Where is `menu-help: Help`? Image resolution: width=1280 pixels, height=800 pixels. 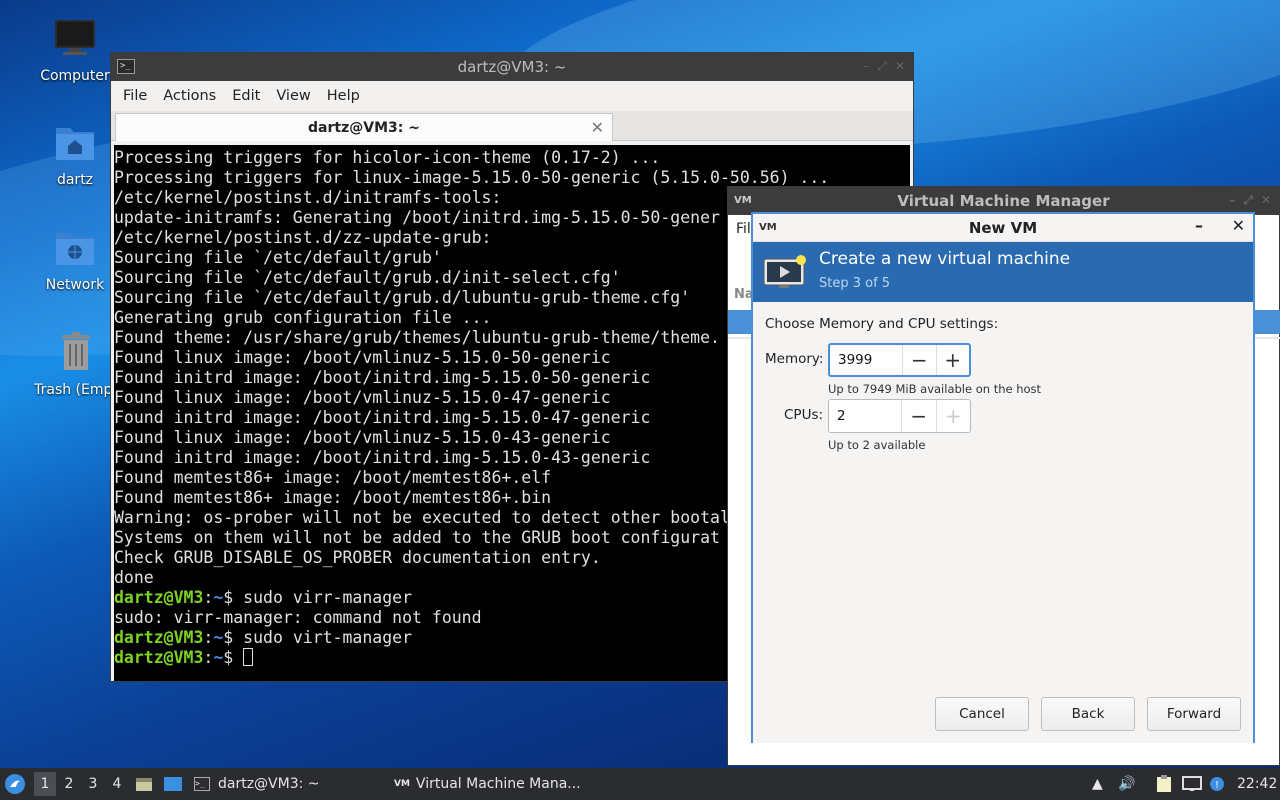
menu-help: Help is located at coordinates (343, 96).